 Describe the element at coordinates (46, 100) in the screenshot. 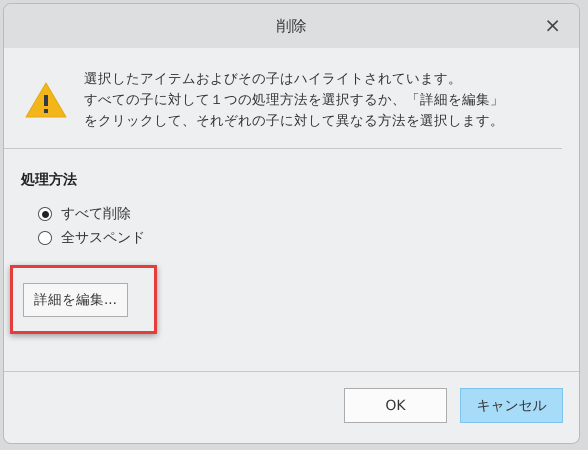

I see `warning-icon` at that location.